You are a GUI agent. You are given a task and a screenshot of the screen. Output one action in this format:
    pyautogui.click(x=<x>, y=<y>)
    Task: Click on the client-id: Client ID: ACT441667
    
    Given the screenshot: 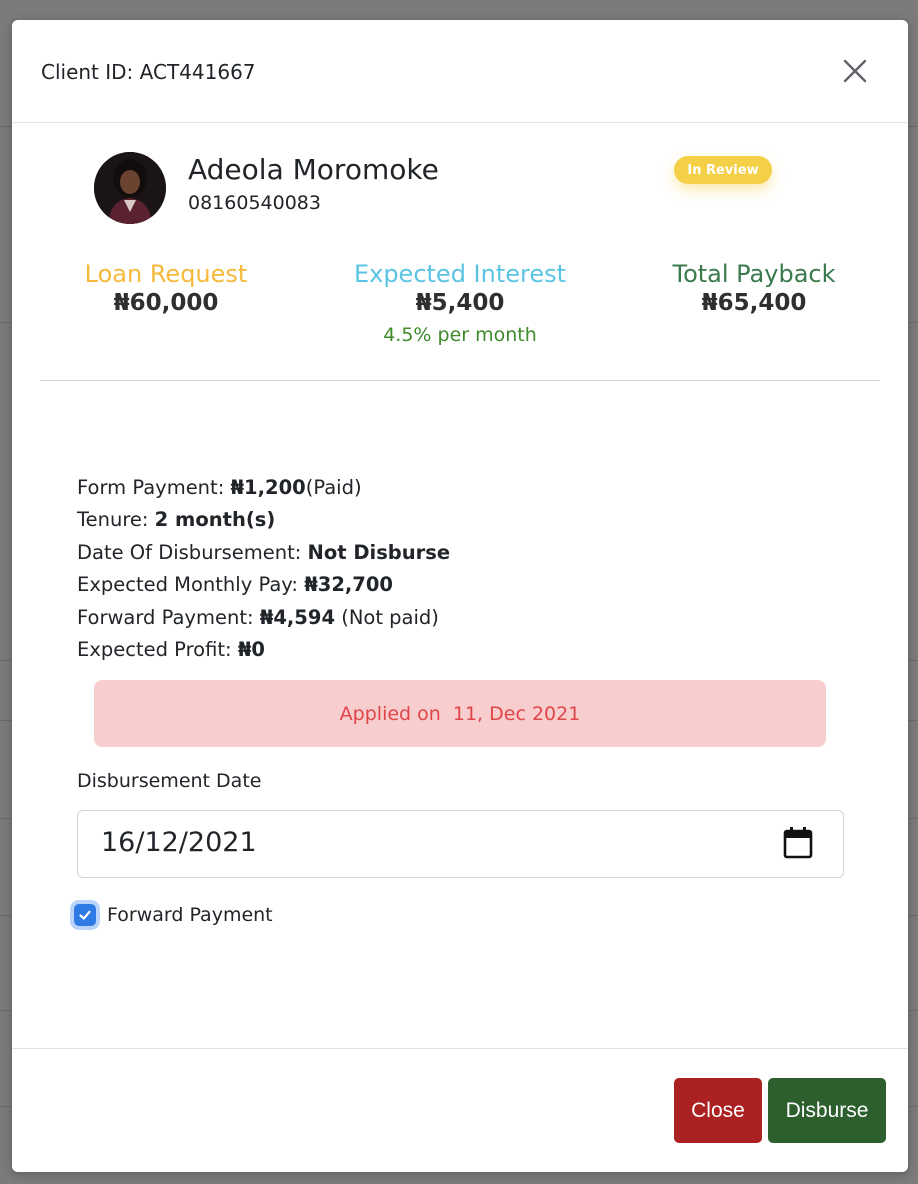 What is the action you would take?
    pyautogui.click(x=148, y=72)
    